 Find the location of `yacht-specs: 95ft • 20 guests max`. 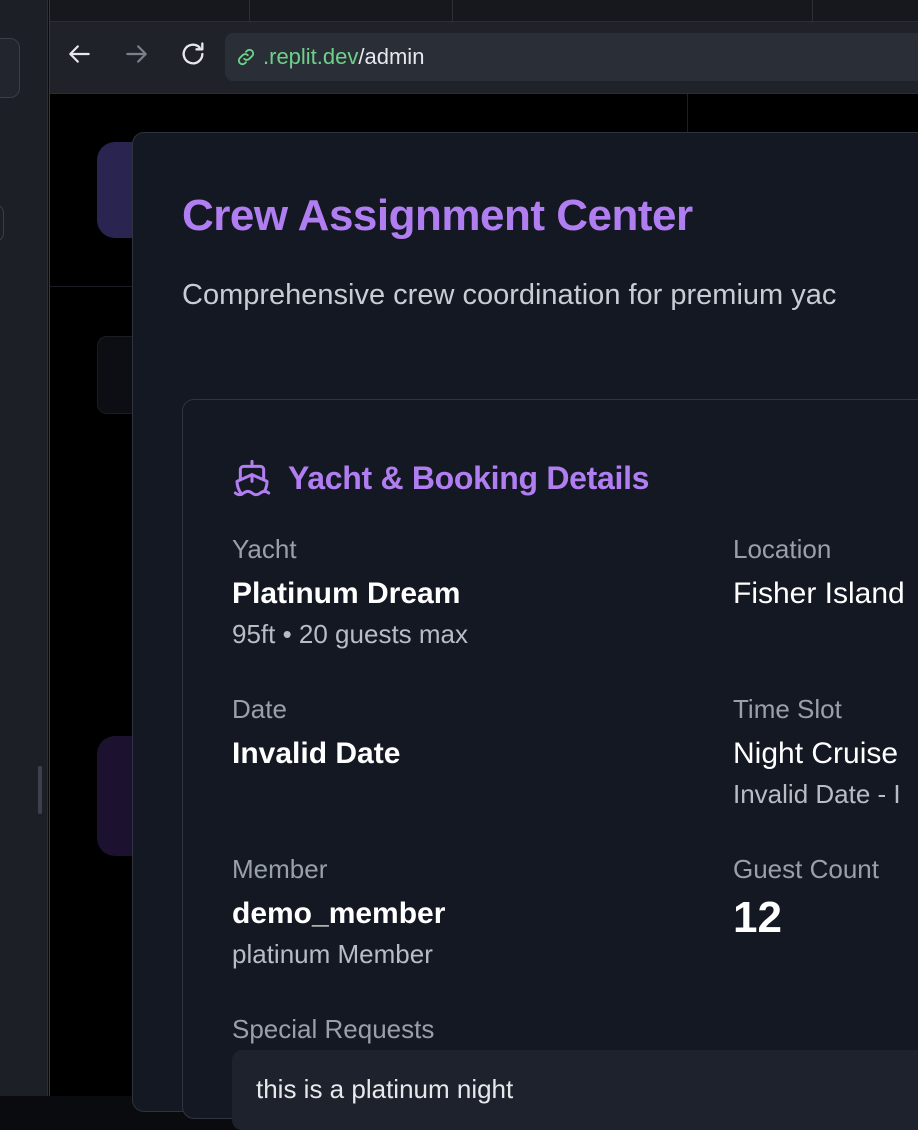

yacht-specs: 95ft • 20 guests max is located at coordinates (350, 634).